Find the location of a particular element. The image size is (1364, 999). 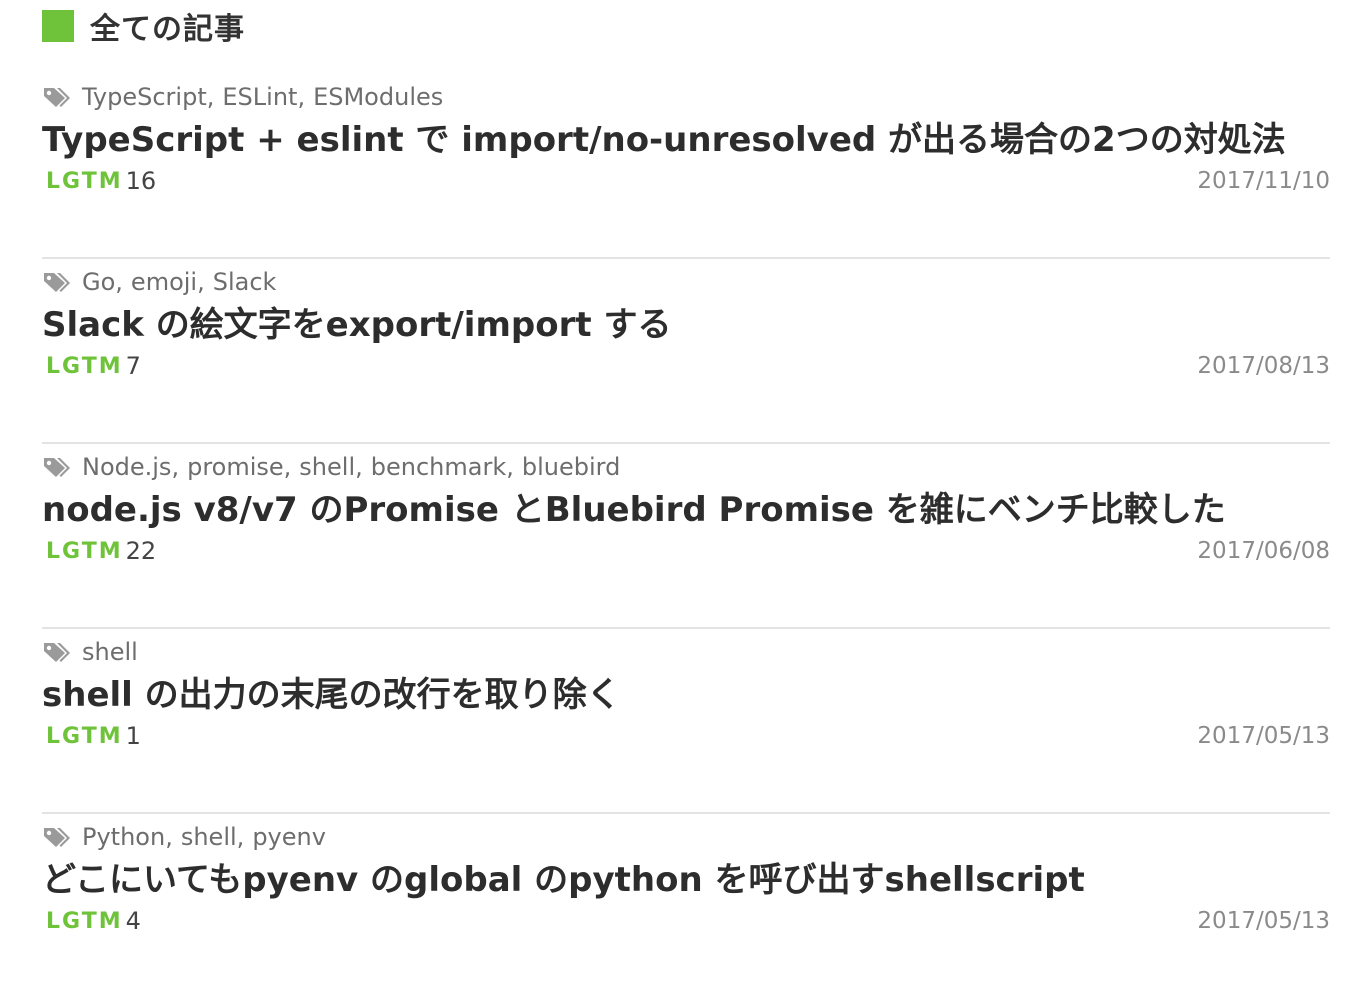

tag-link: promise is located at coordinates (235, 467).